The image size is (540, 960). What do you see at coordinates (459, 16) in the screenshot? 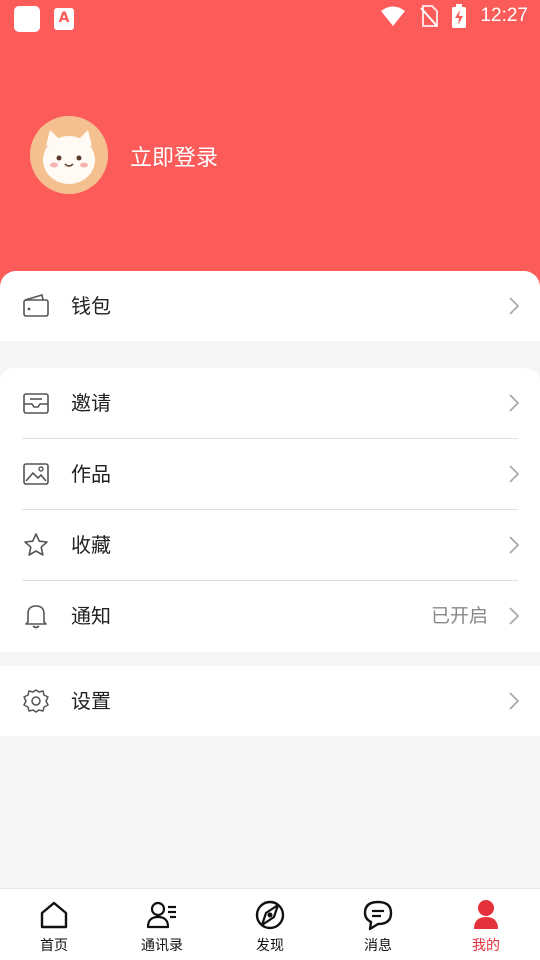
I see `battery-charging-icon` at bounding box center [459, 16].